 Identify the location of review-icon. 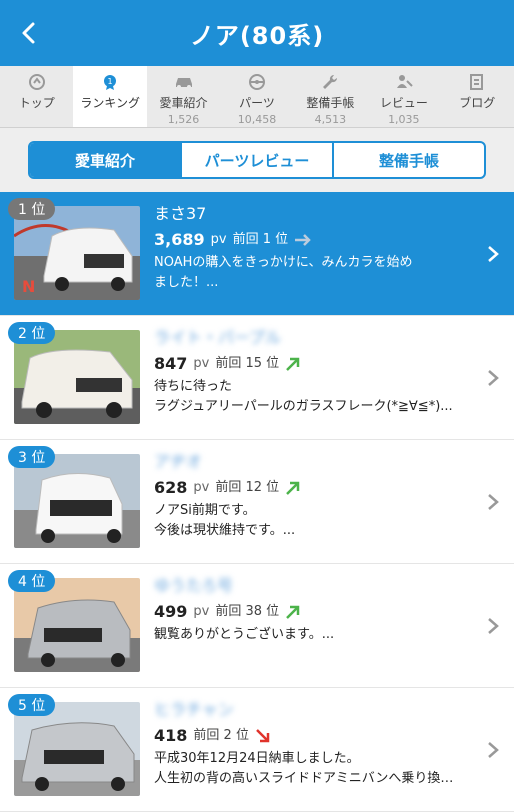
(403, 82).